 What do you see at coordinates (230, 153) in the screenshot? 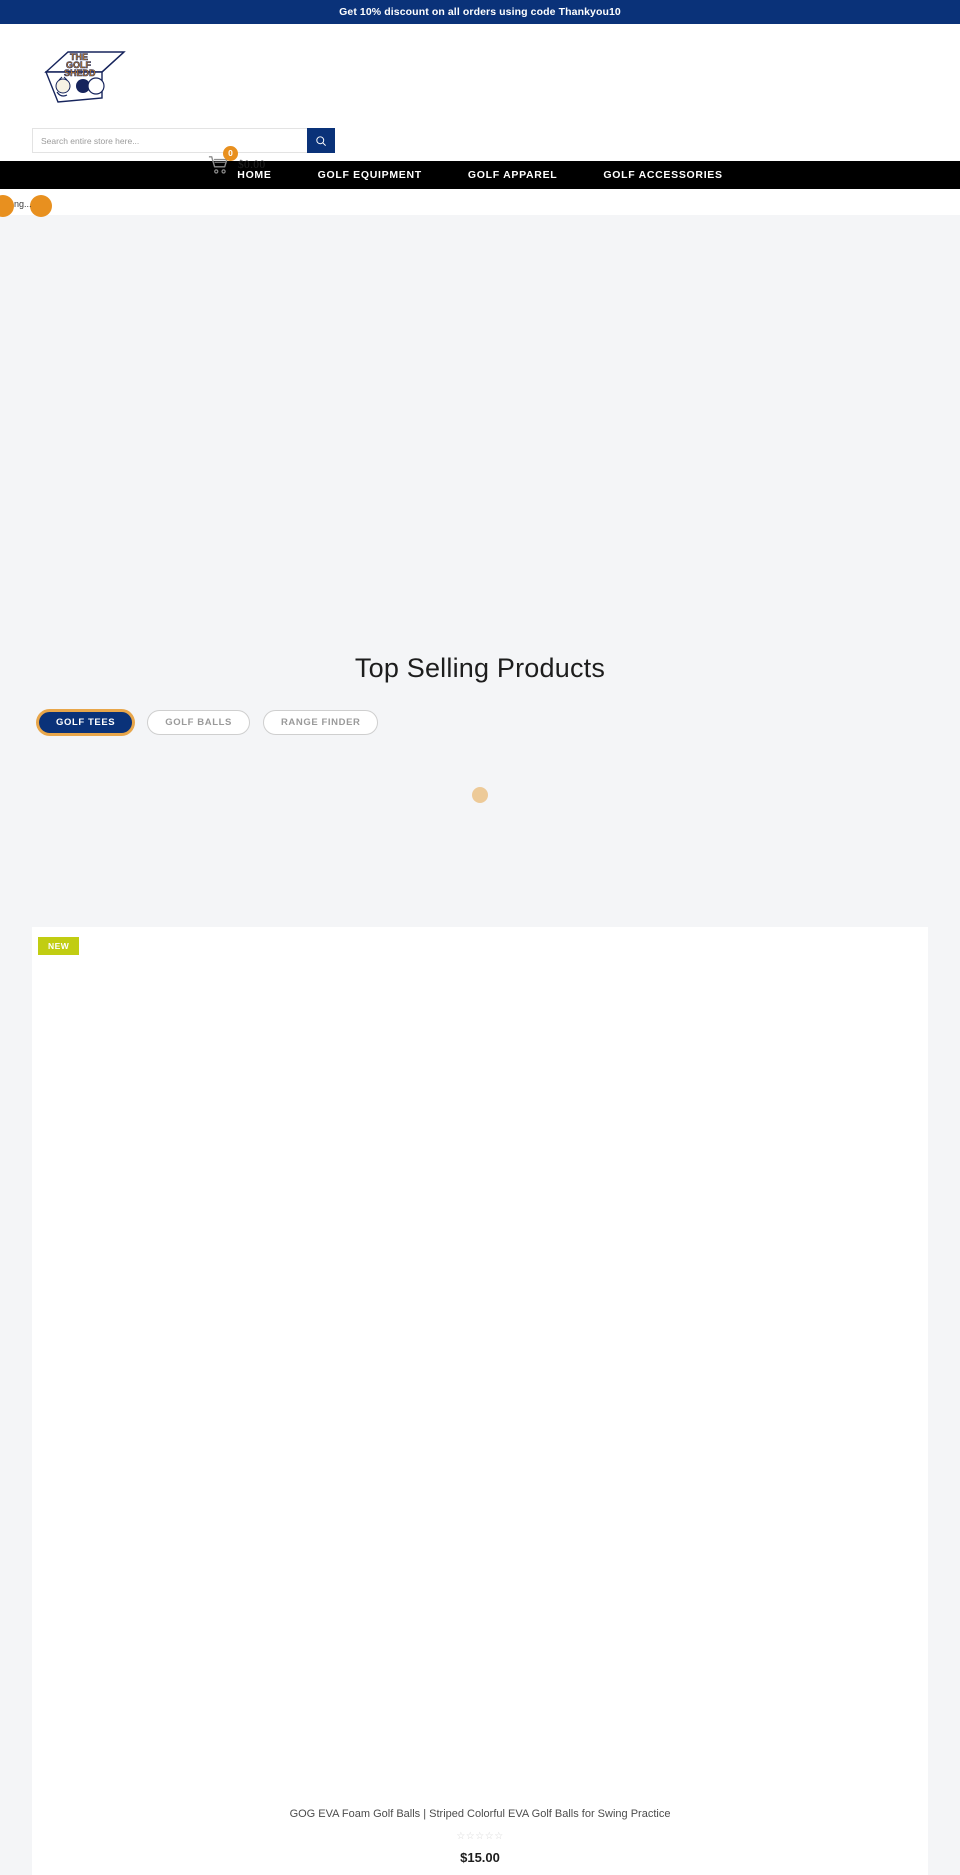
I see `cart-count-badge: 0` at bounding box center [230, 153].